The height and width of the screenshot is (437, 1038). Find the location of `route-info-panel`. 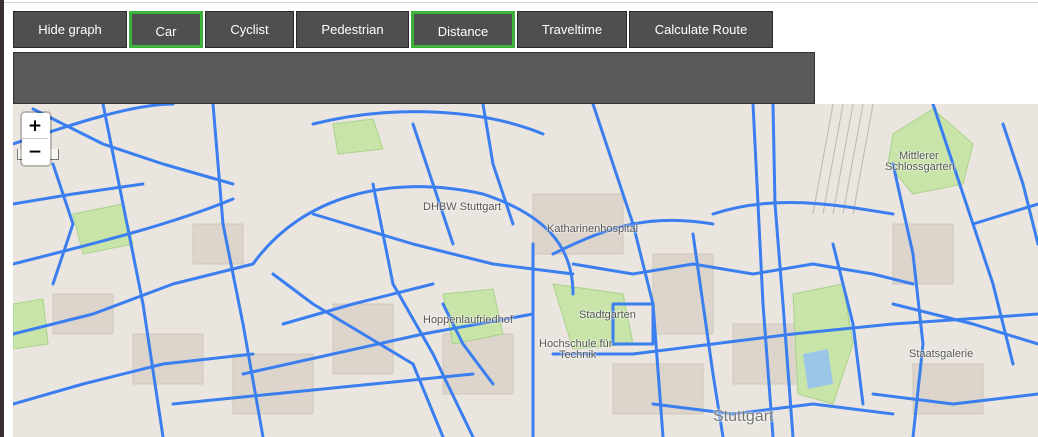

route-info-panel is located at coordinates (414, 78).